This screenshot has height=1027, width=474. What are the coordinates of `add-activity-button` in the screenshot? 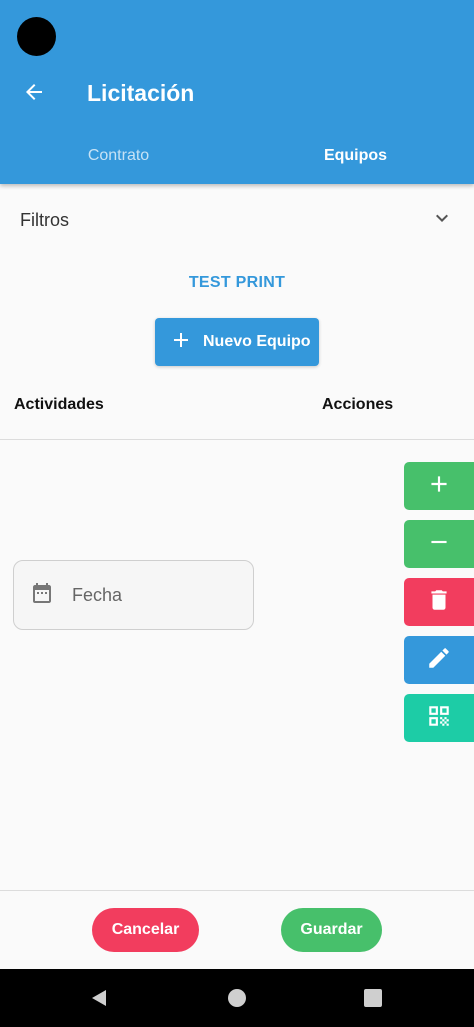 It's located at (439, 486).